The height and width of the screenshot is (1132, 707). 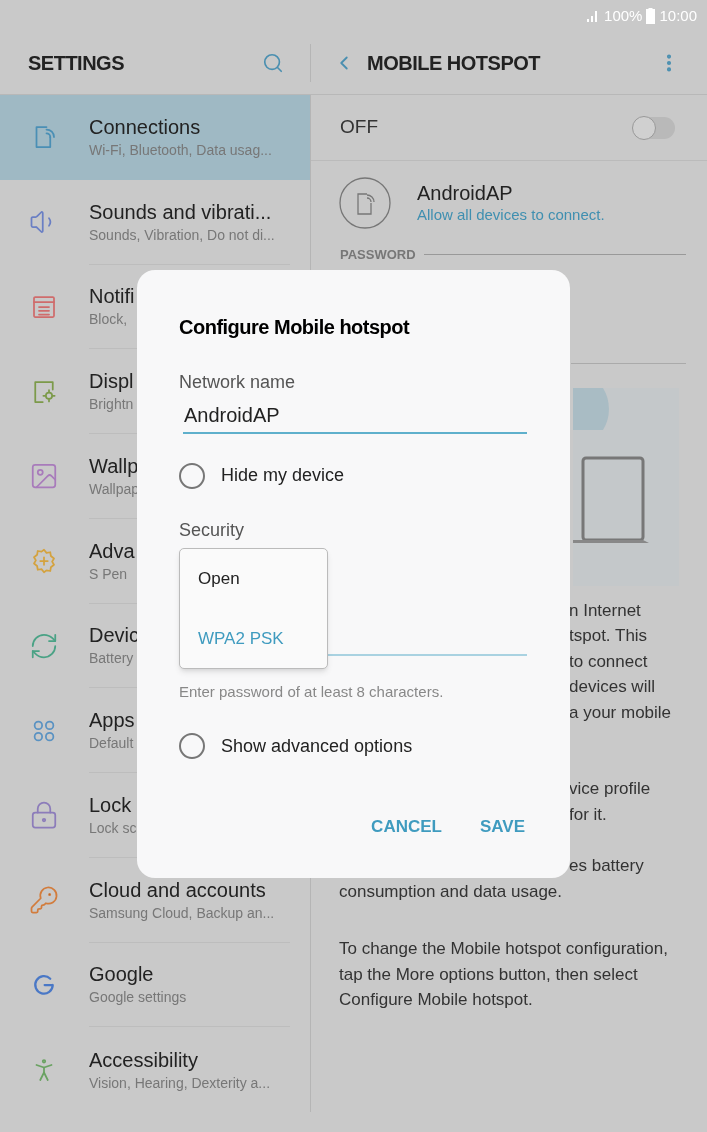 I want to click on item-subtitle: Block,, so click(x=108, y=320).